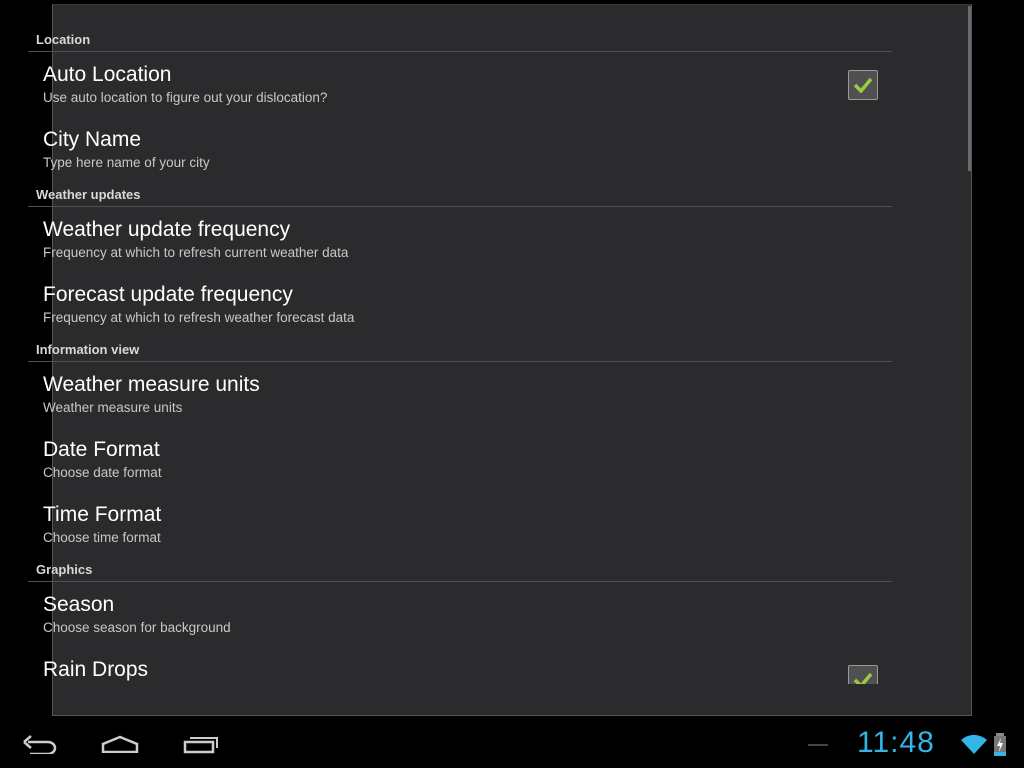 The height and width of the screenshot is (768, 1024). I want to click on preference-item: City Name Type here name of your city, so click(460, 149).